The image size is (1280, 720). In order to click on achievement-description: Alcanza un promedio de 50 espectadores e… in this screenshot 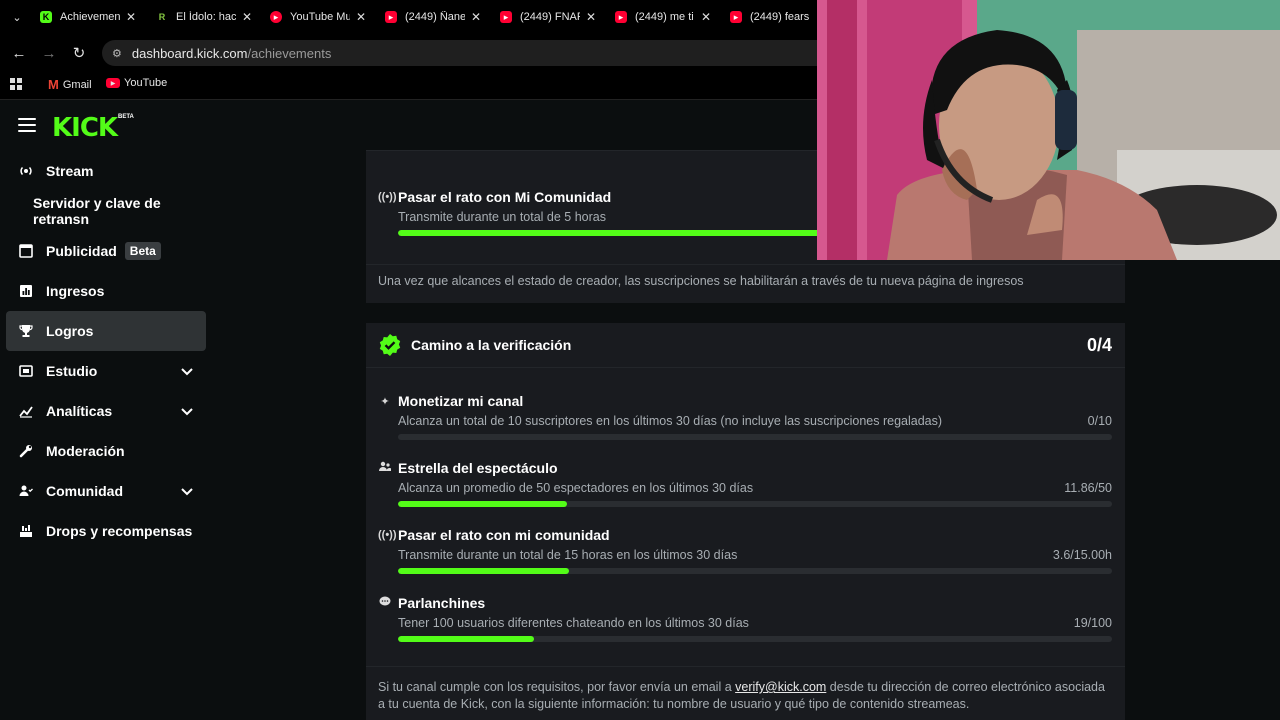, I will do `click(576, 488)`.